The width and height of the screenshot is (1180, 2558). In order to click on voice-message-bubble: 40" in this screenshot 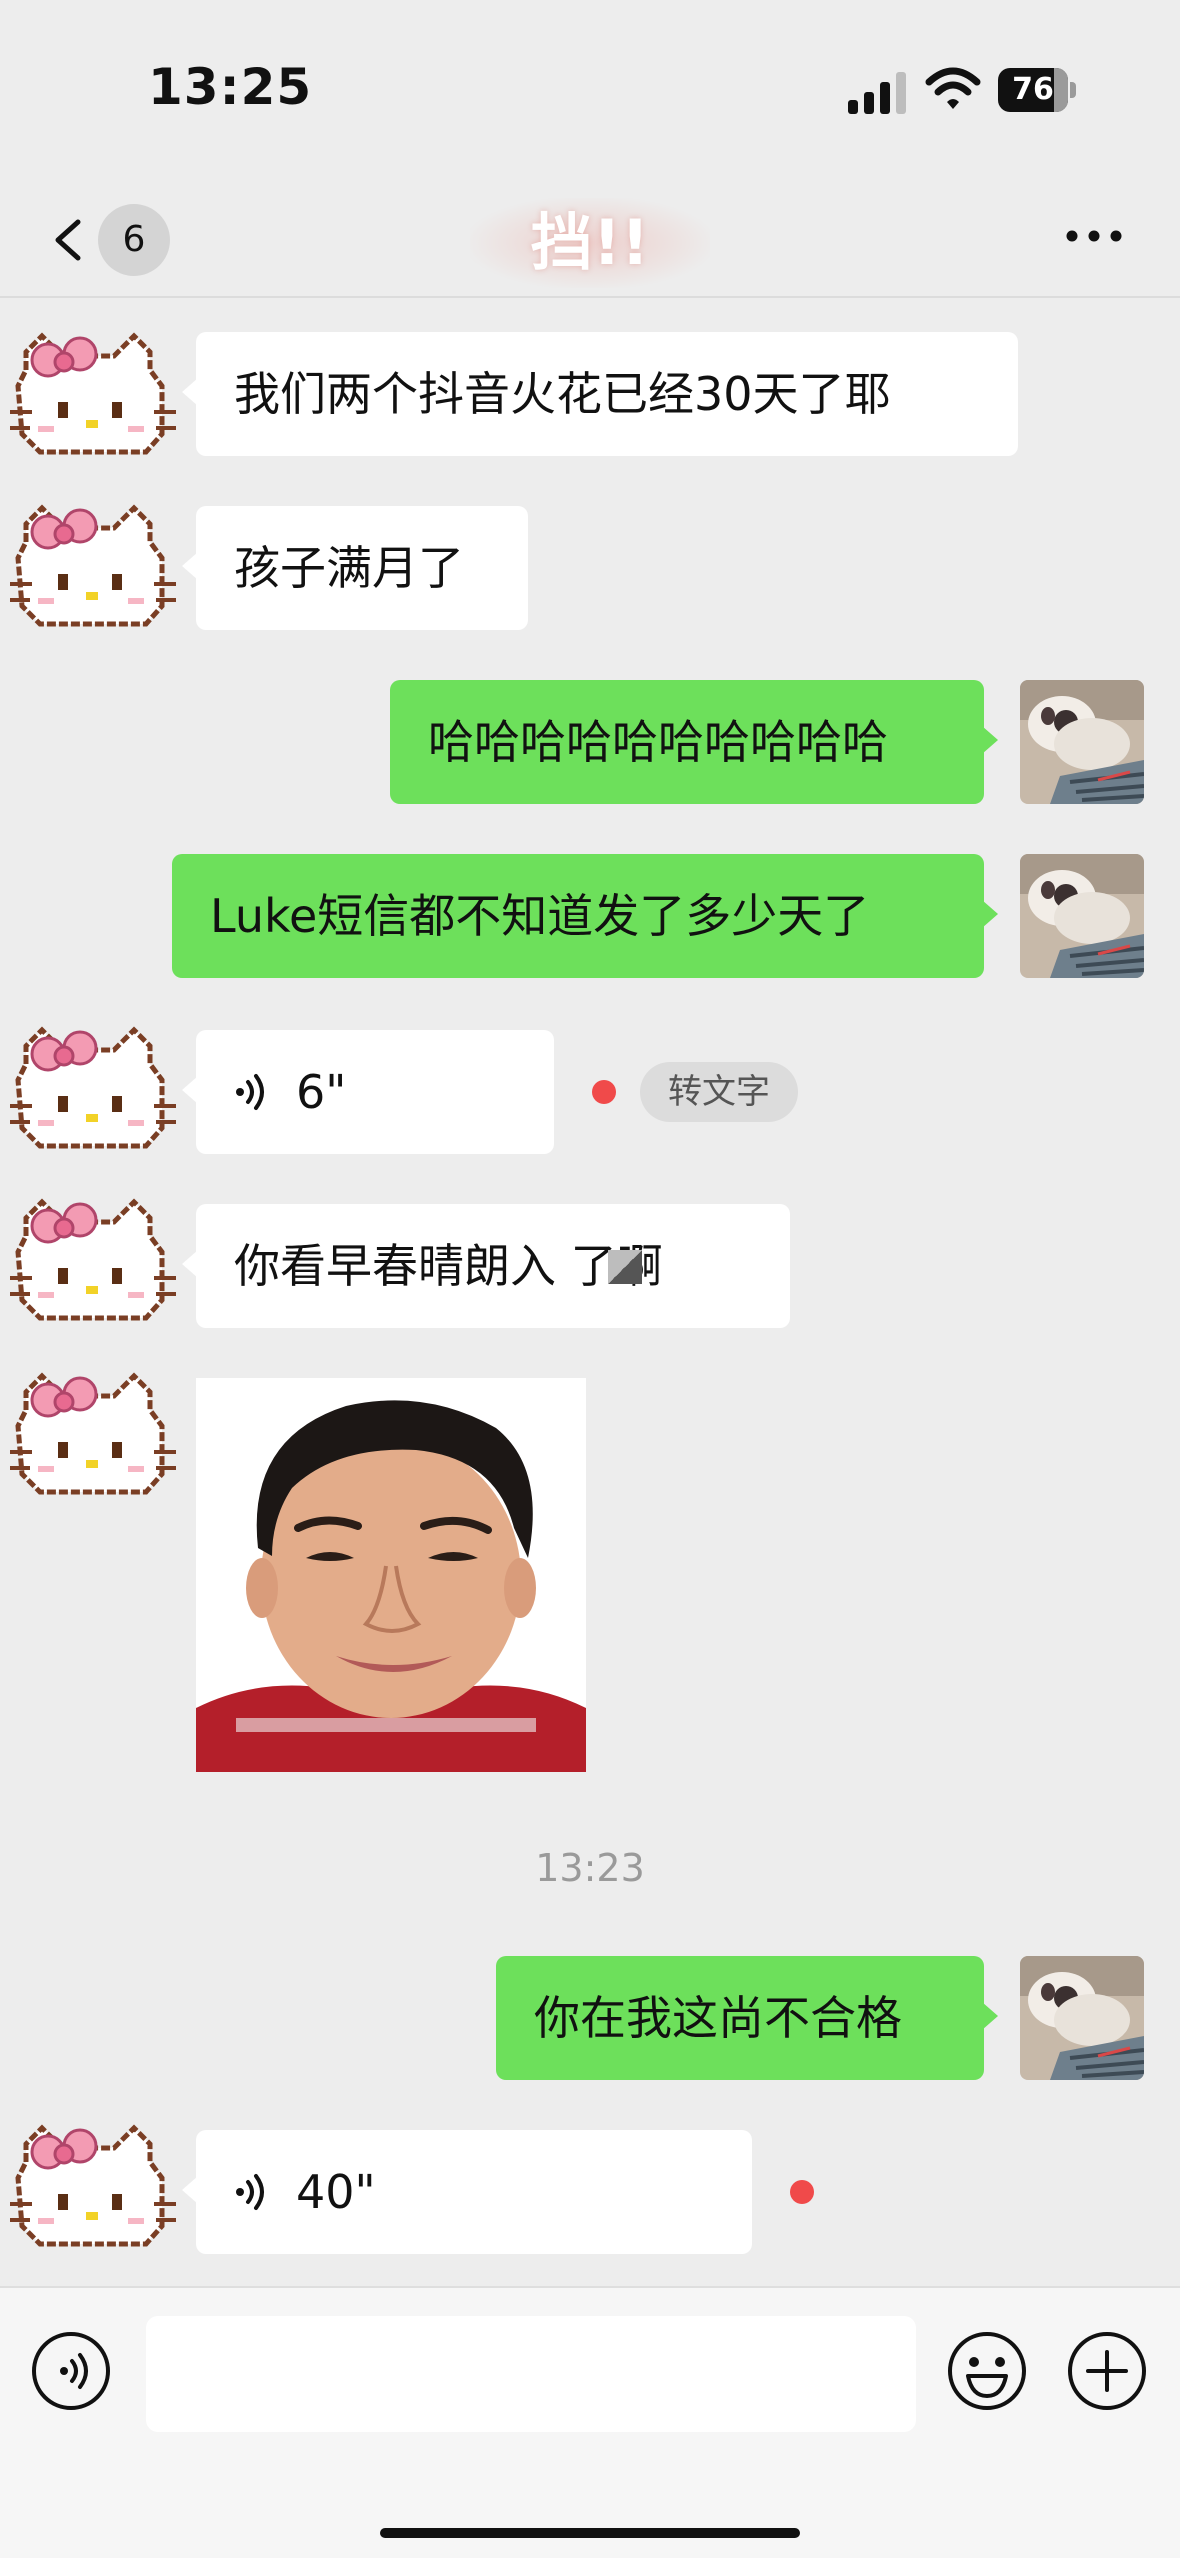, I will do `click(467, 2192)`.